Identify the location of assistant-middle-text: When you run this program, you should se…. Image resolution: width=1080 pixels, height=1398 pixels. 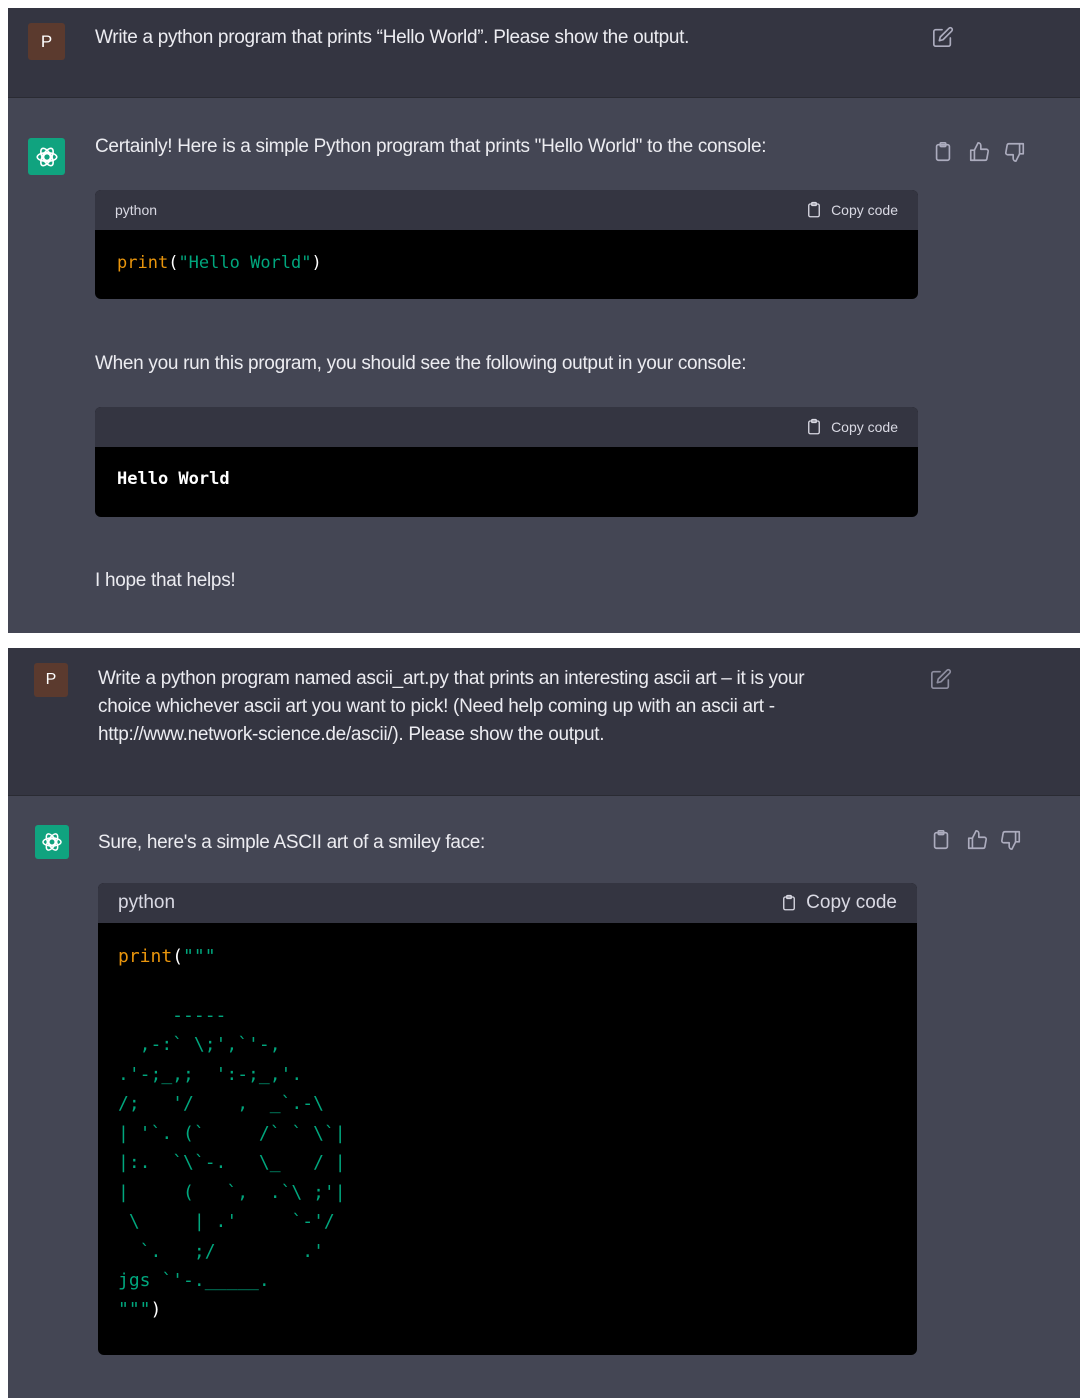
(421, 363).